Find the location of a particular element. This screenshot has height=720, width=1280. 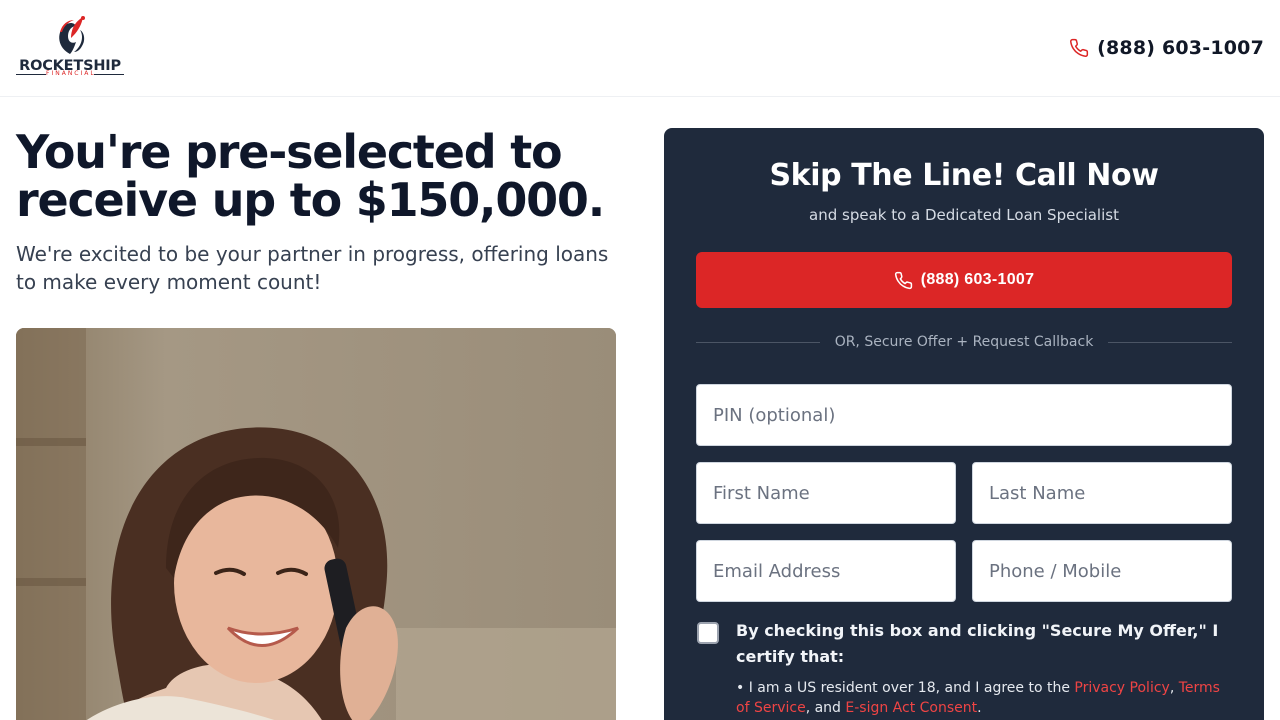

brand-subtitle-rule: FINANCIAL is located at coordinates (70, 76).